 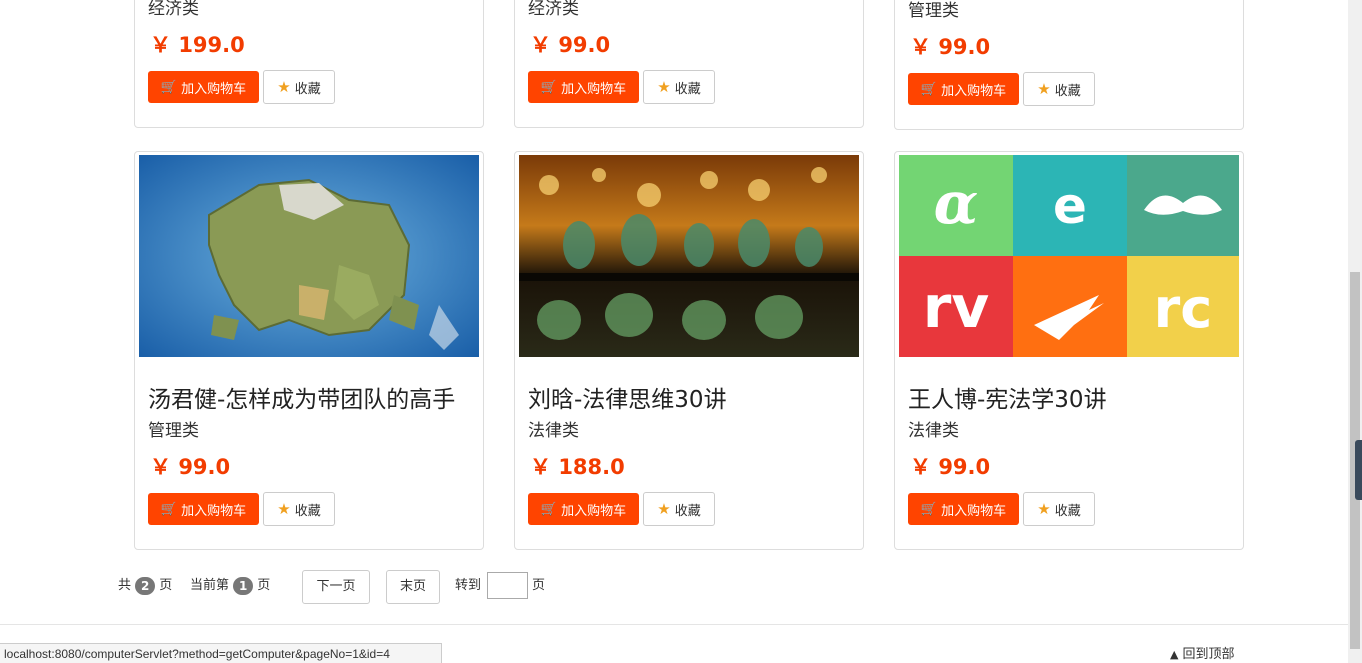 What do you see at coordinates (309, 64) in the screenshot?
I see `product-card: 经济类 ￥ 199.0 🛒 加入购物车 ★ 收藏` at bounding box center [309, 64].